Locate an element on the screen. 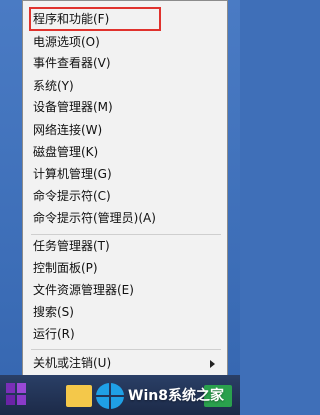  menu-item-programs-features: 程序和功能(F) is located at coordinates (125, 19).